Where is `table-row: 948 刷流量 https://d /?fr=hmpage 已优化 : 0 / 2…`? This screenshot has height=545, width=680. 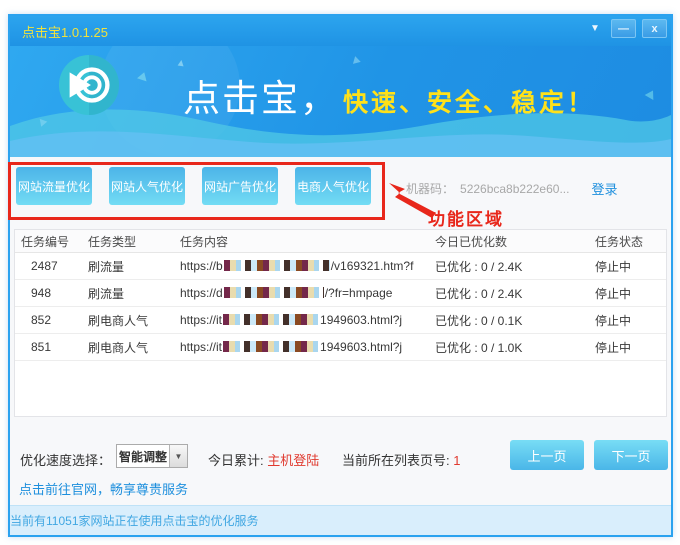
table-row: 948 刷流量 https://d /?fr=hmpage 已优化 : 0 / 2… is located at coordinates (340, 293).